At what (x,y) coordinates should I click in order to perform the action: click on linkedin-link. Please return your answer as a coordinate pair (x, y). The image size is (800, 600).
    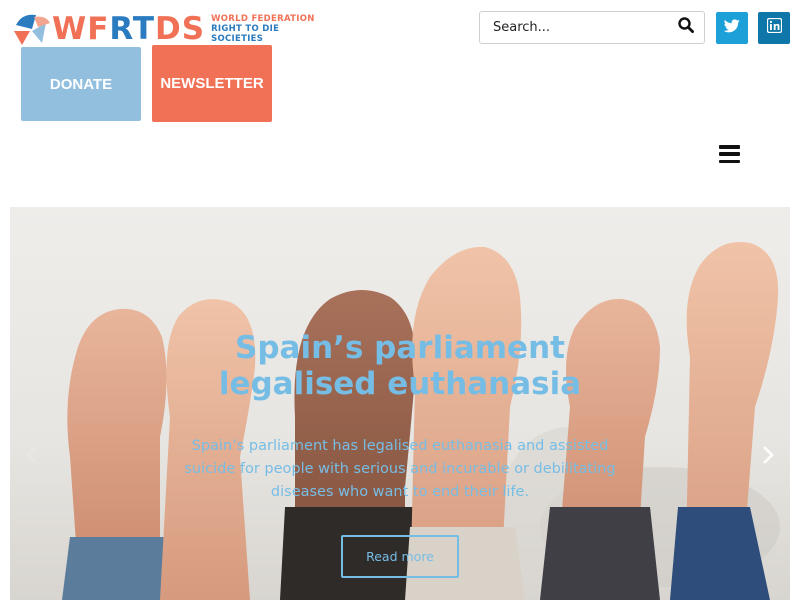
    Looking at the image, I should click on (774, 28).